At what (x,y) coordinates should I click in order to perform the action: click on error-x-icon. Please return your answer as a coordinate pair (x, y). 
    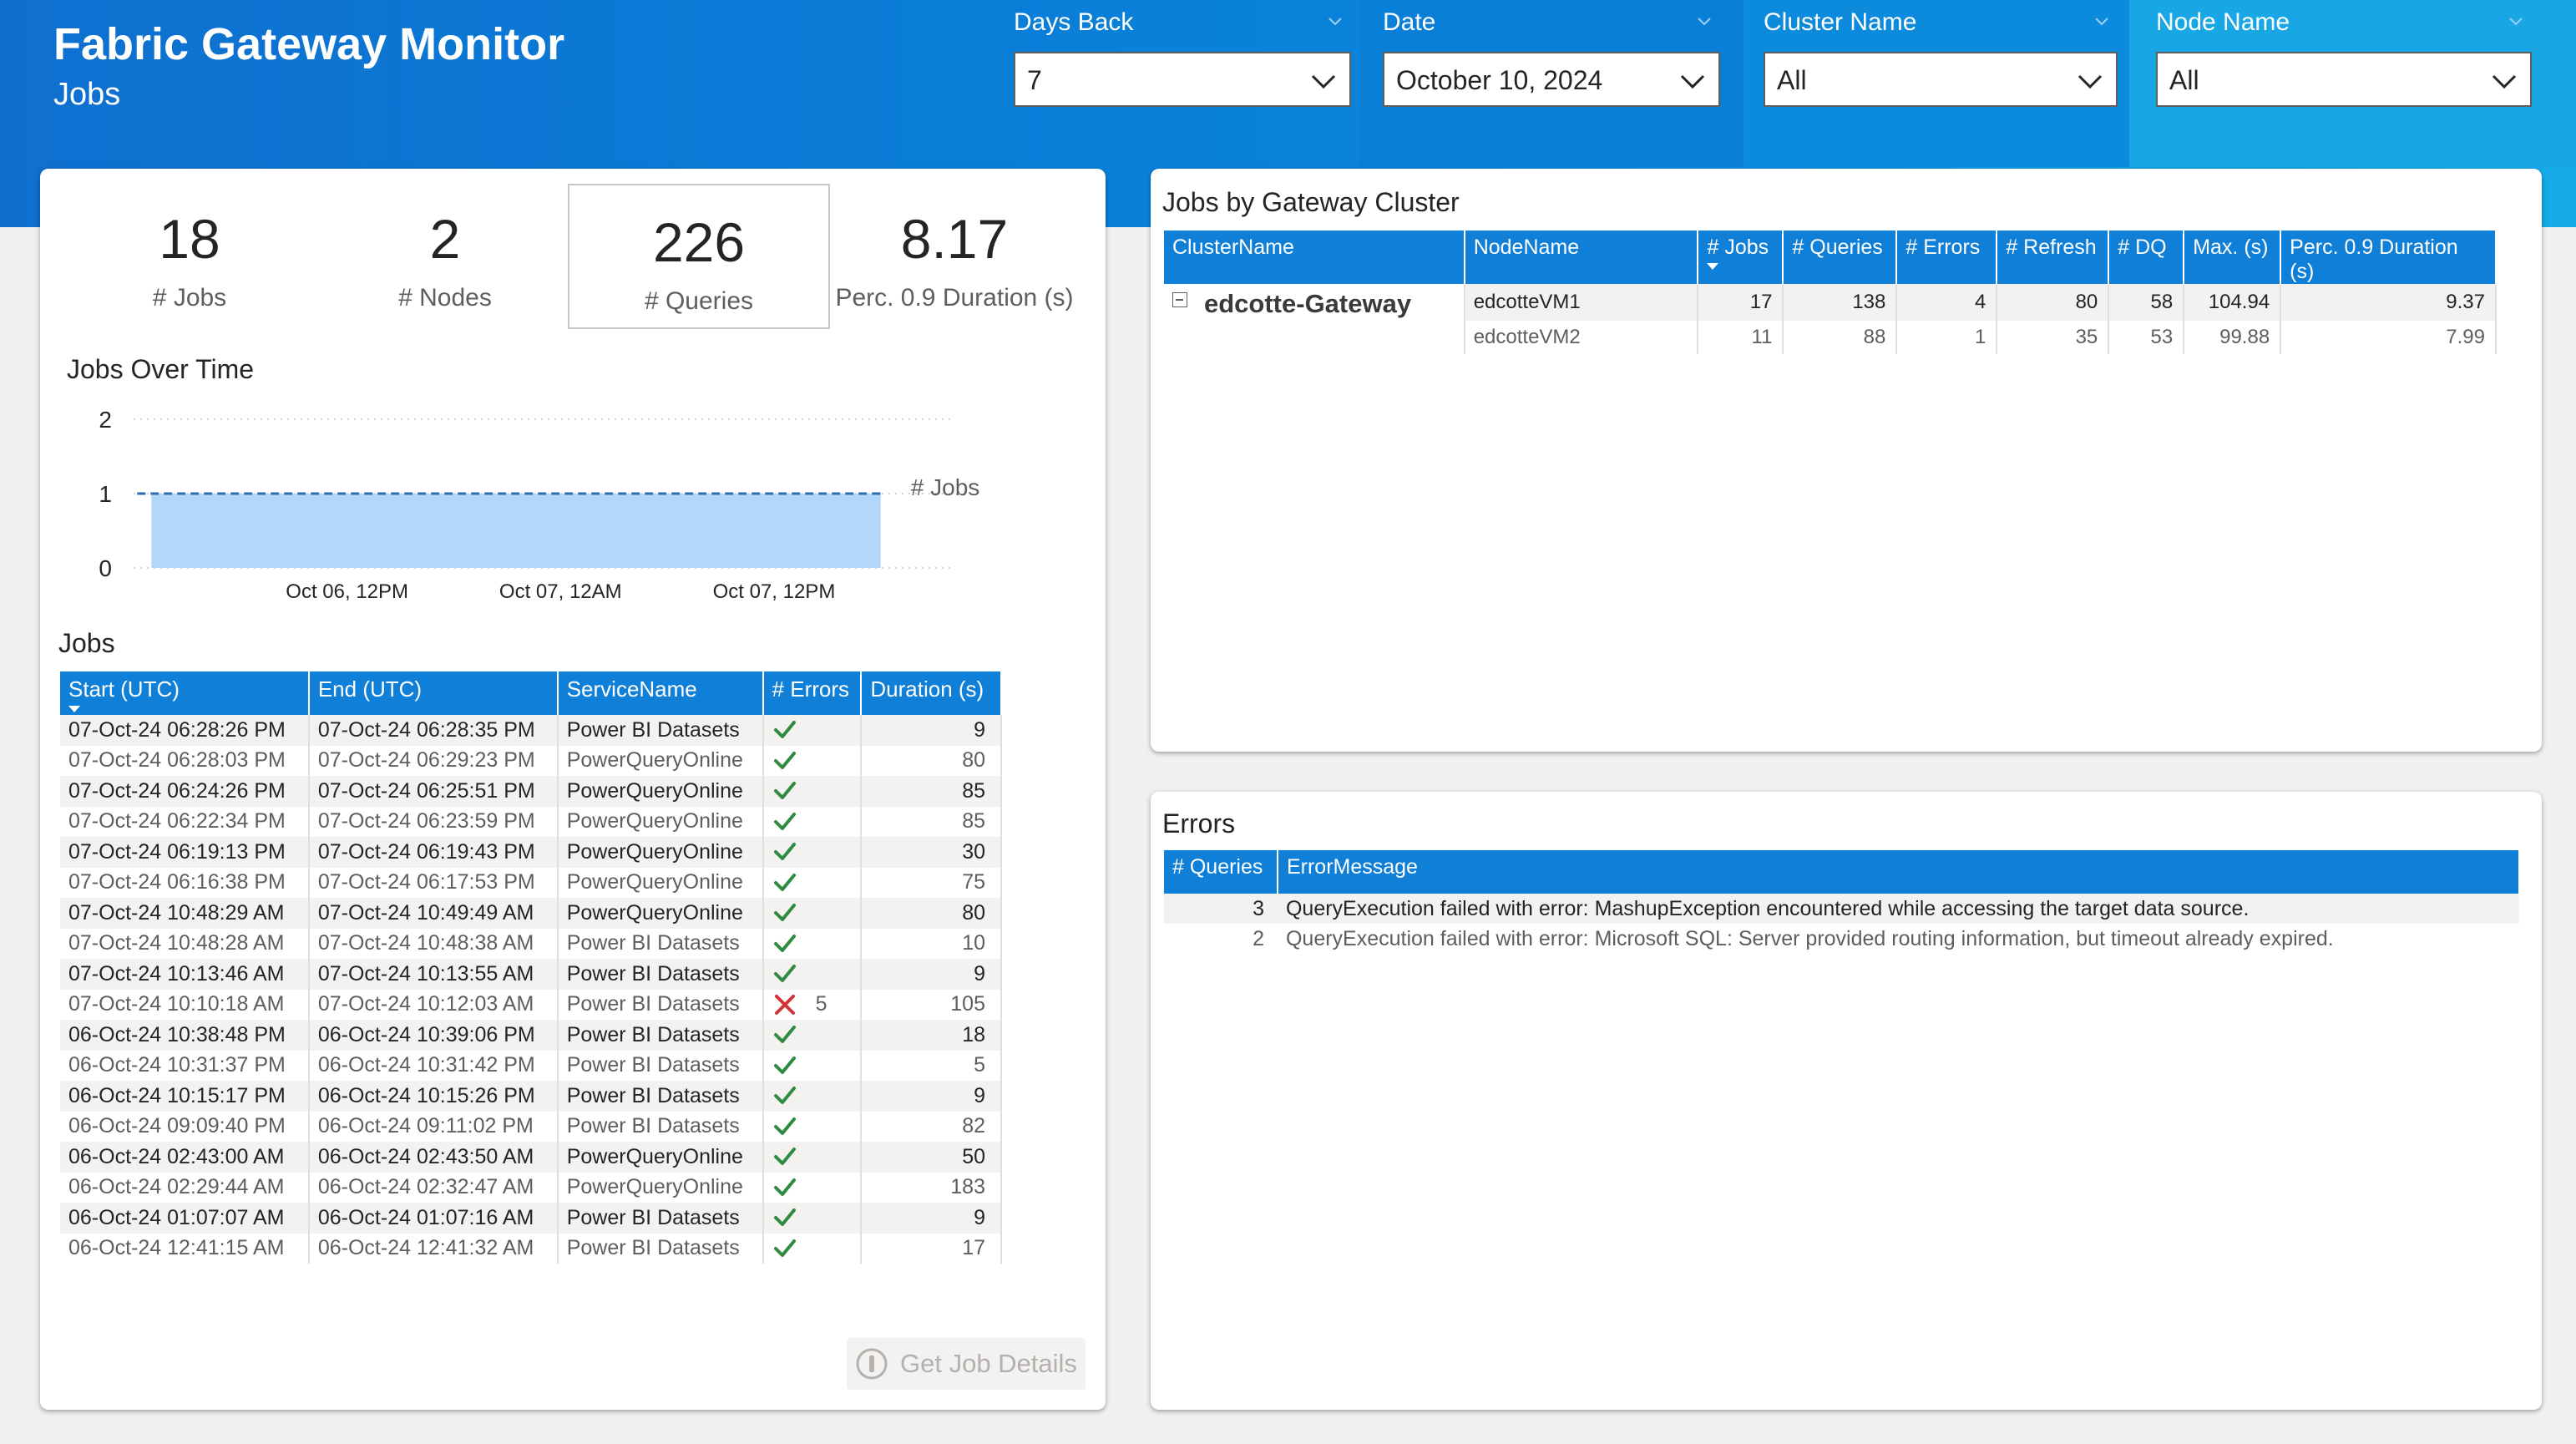
    Looking at the image, I should click on (785, 1005).